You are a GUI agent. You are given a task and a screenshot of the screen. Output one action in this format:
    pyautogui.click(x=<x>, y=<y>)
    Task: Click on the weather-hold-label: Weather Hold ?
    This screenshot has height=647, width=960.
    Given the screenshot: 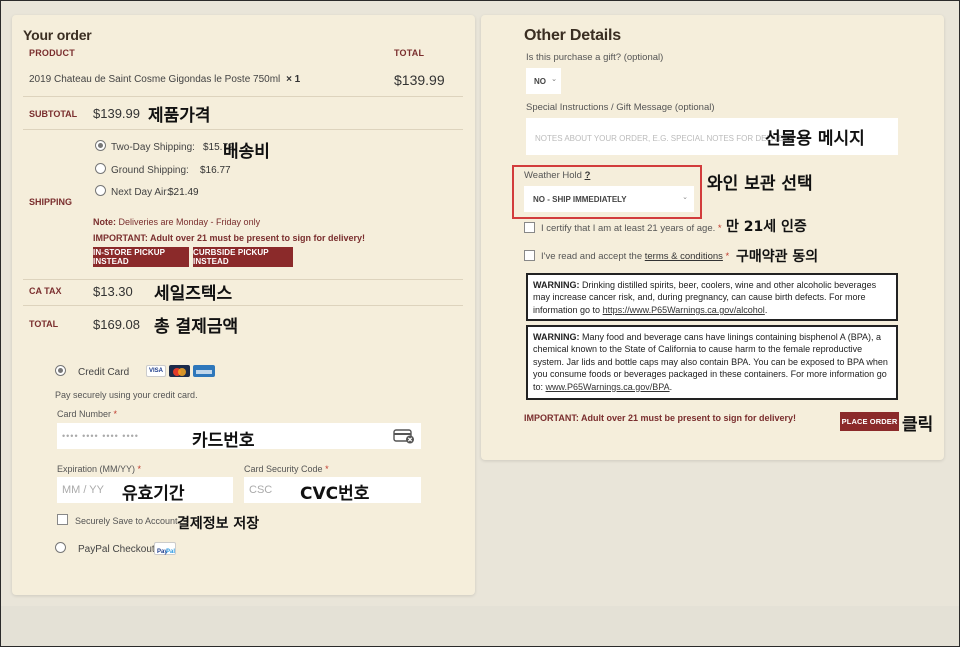 What is the action you would take?
    pyautogui.click(x=557, y=175)
    